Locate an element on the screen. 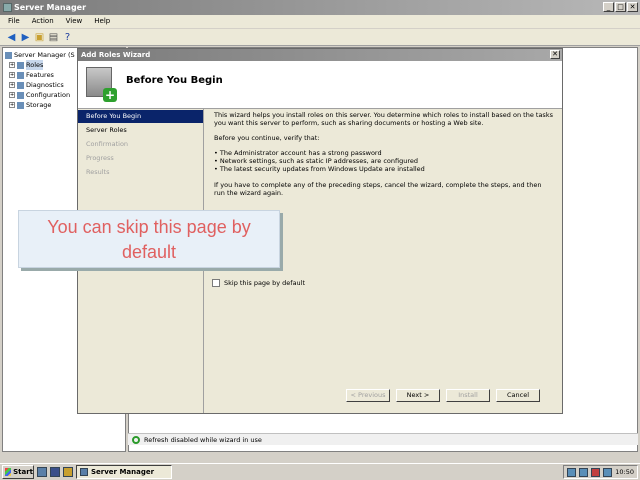 The image size is (640, 480). wizard-title: Add Roles Wizard is located at coordinates (116, 55).